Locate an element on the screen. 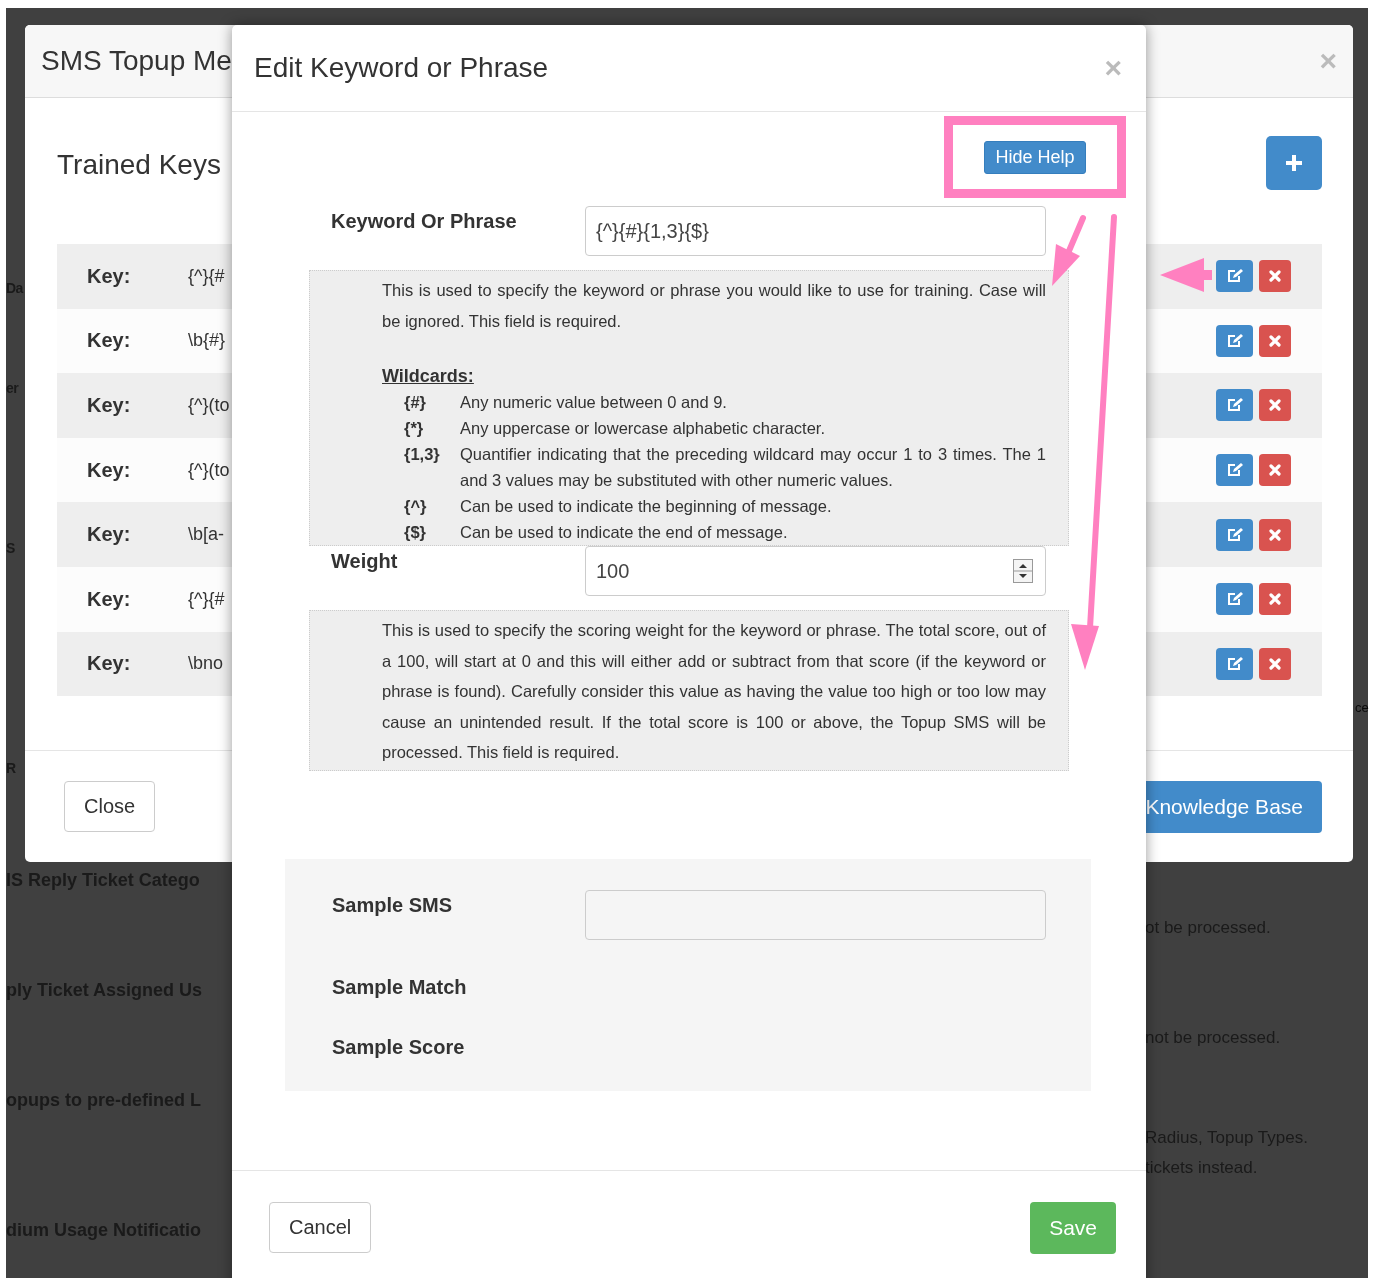  field-label: Sample Match is located at coordinates (400, 987).